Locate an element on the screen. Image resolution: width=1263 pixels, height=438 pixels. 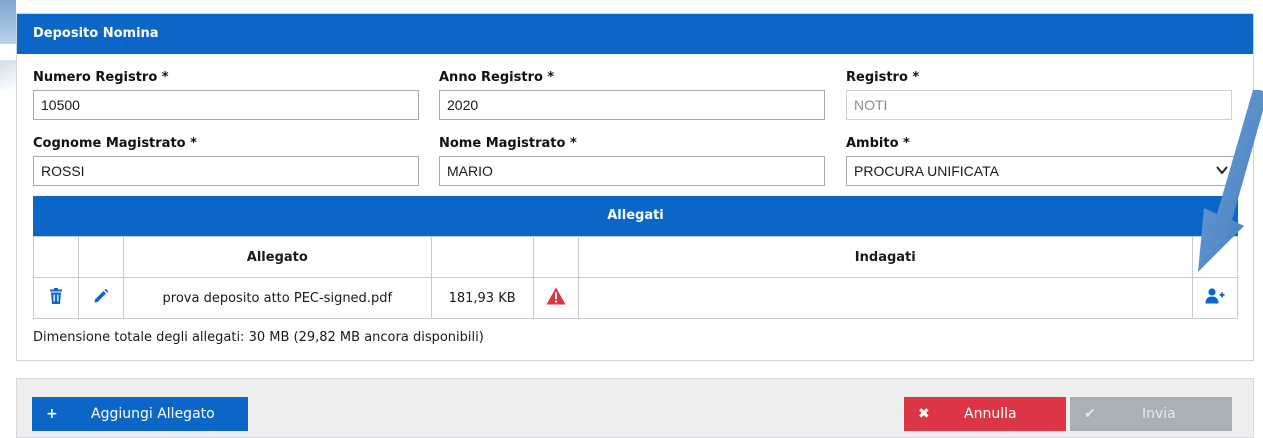
nome-magistrato-label: Nome Magistrato * is located at coordinates (508, 143).